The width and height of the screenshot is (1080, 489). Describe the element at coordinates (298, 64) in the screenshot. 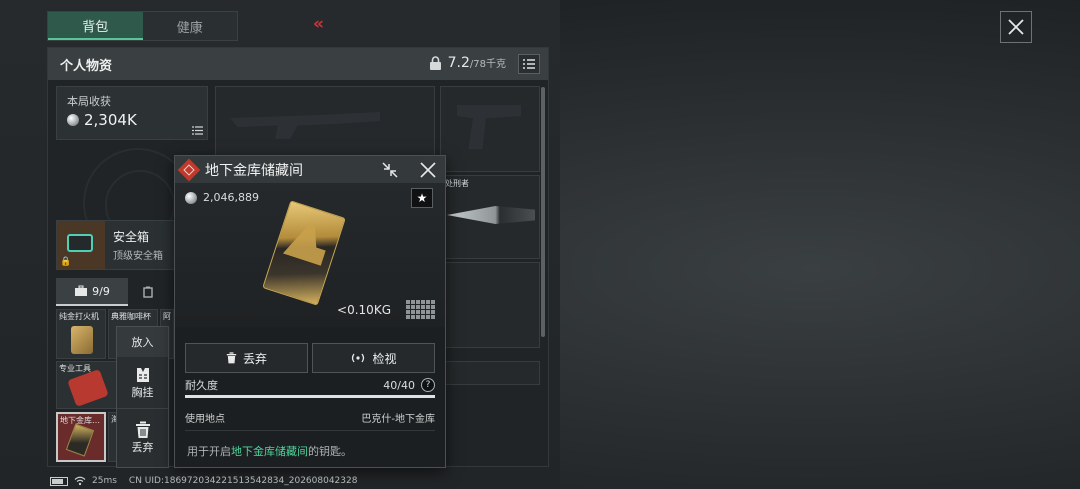

I see `panel-header: 个人物资 7.2/78千克` at that location.